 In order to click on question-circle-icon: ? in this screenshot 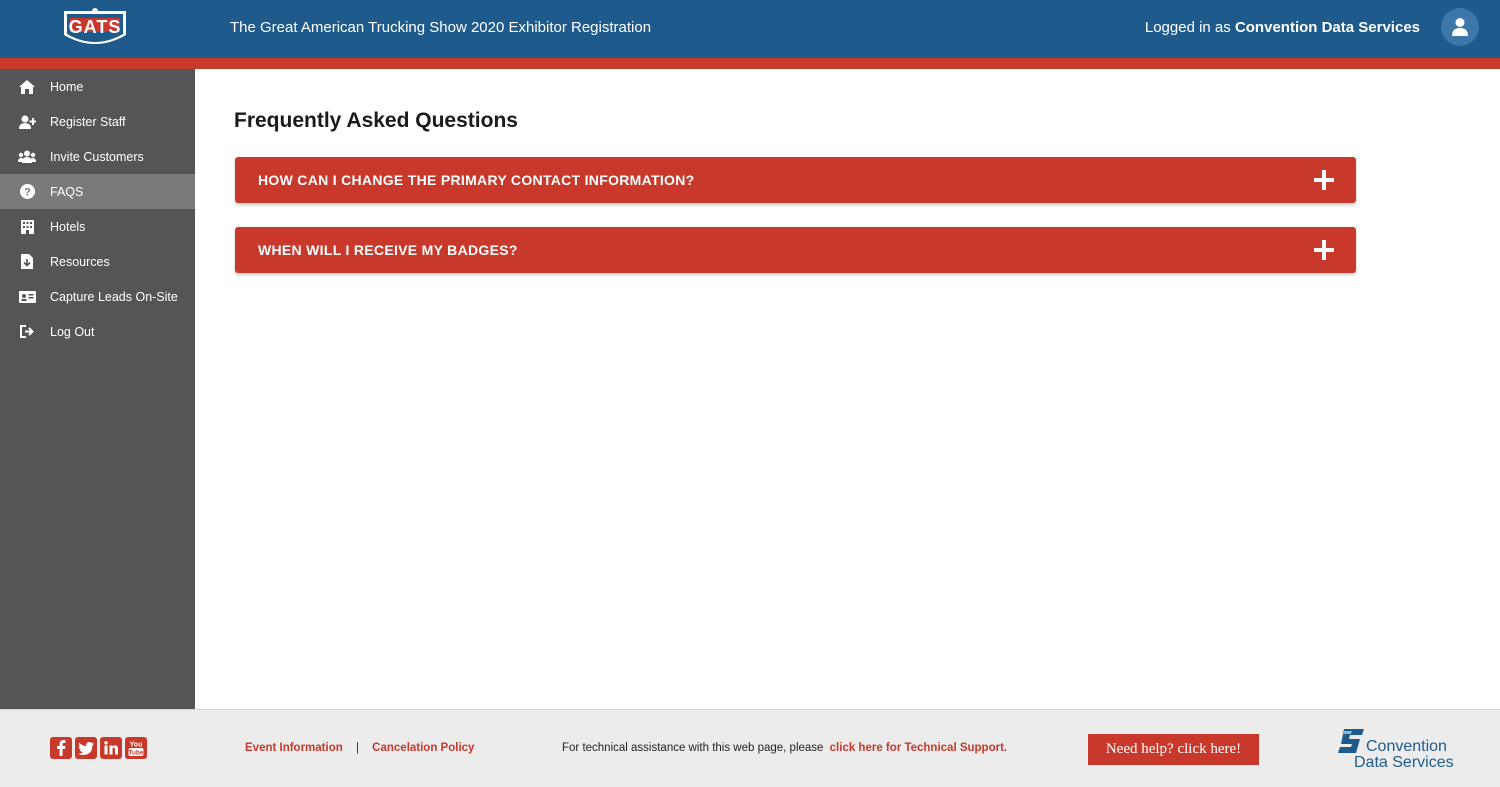, I will do `click(27, 192)`.